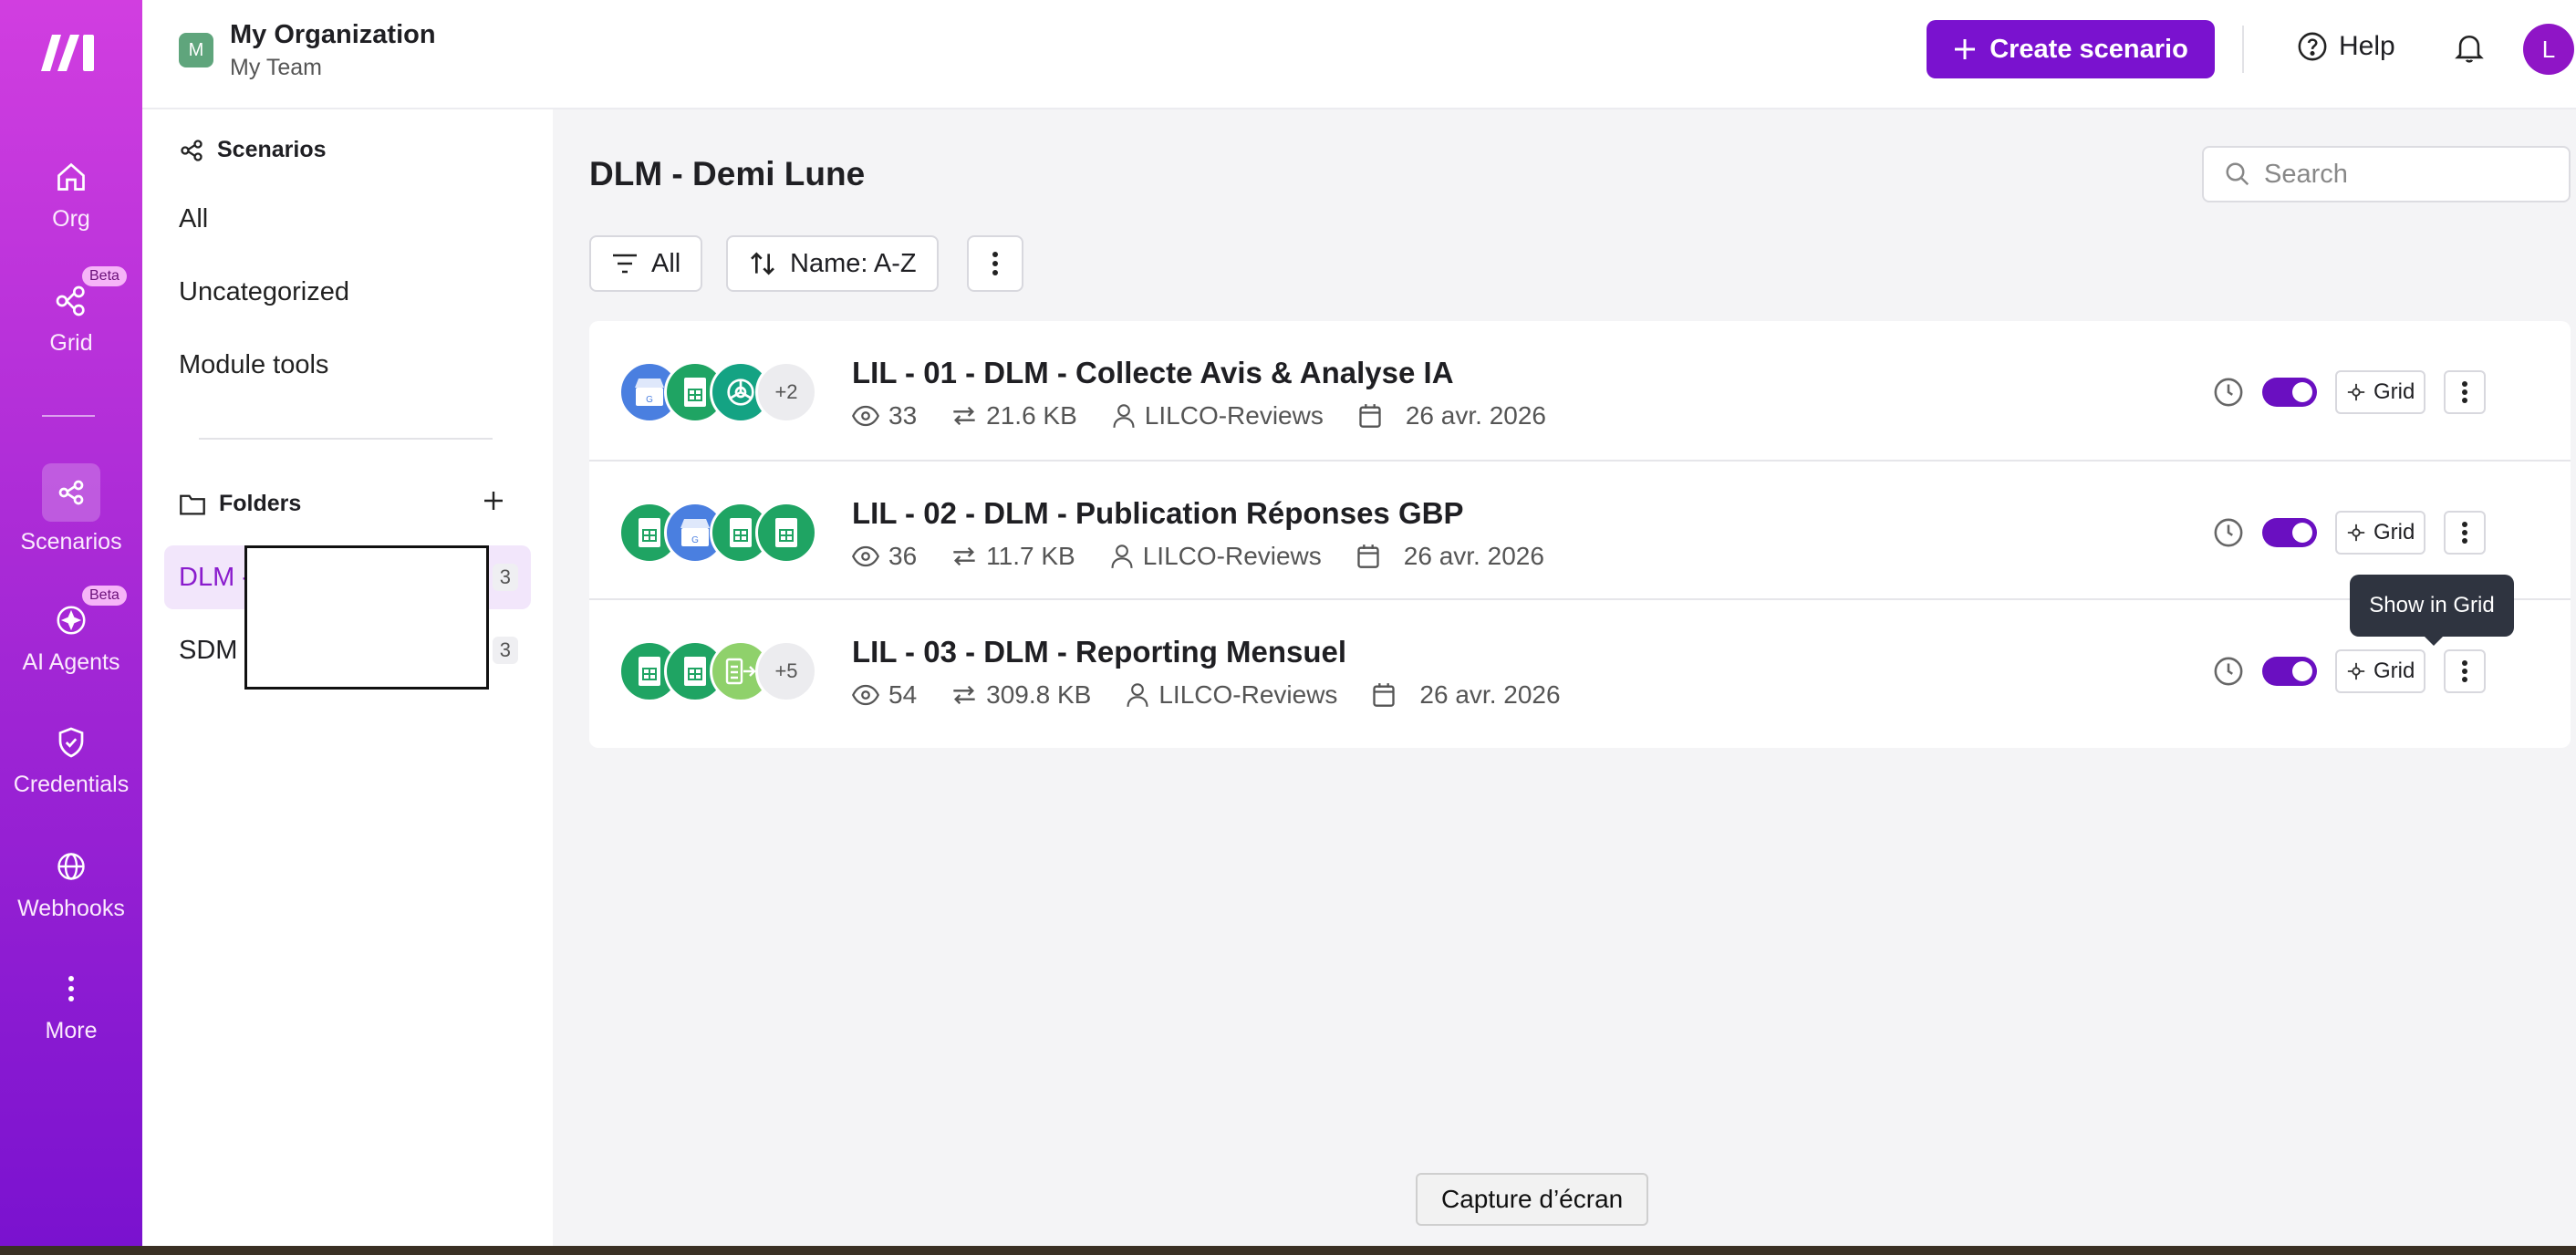 The width and height of the screenshot is (2576, 1255). What do you see at coordinates (964, 695) in the screenshot?
I see `transfer-icon` at bounding box center [964, 695].